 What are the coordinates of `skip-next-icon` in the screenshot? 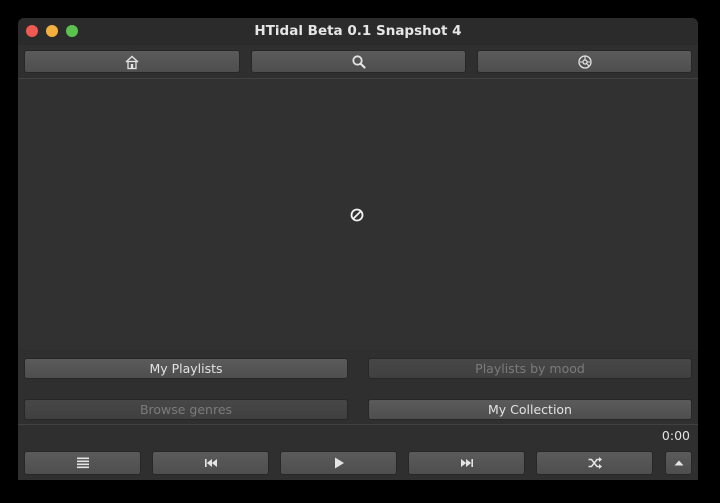 It's located at (467, 463).